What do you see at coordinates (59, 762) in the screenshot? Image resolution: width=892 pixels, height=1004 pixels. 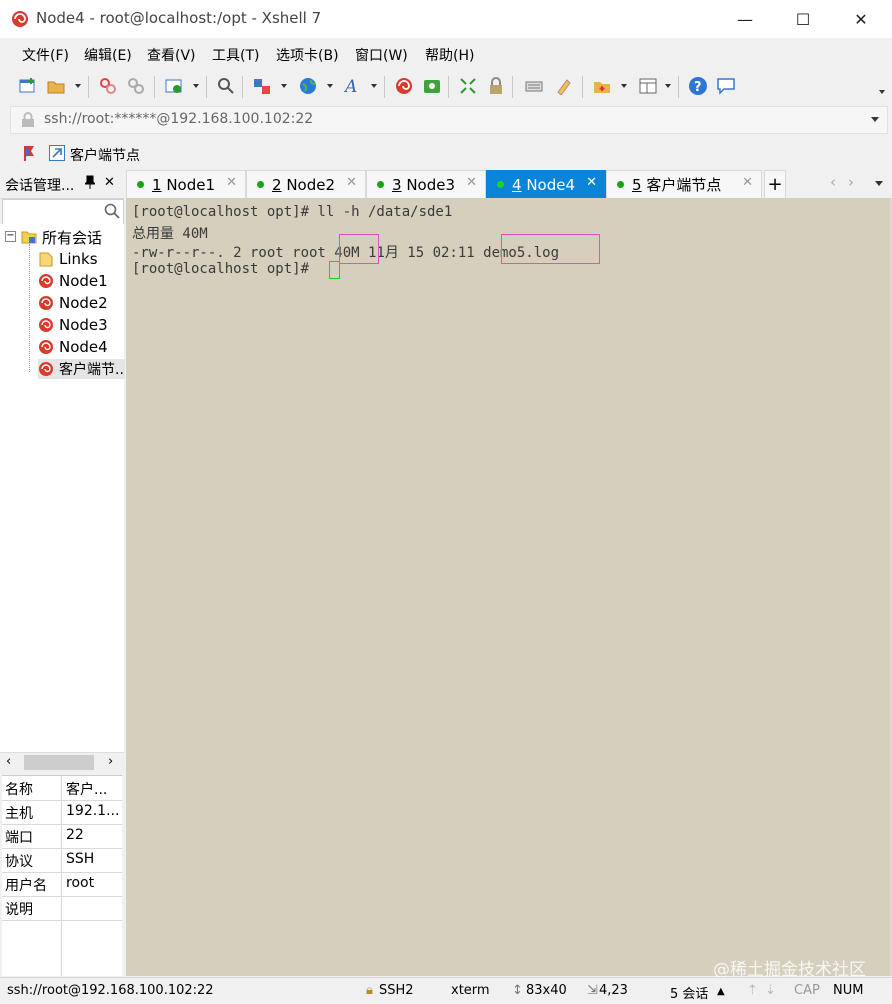 I see `scrollbar-thumb` at bounding box center [59, 762].